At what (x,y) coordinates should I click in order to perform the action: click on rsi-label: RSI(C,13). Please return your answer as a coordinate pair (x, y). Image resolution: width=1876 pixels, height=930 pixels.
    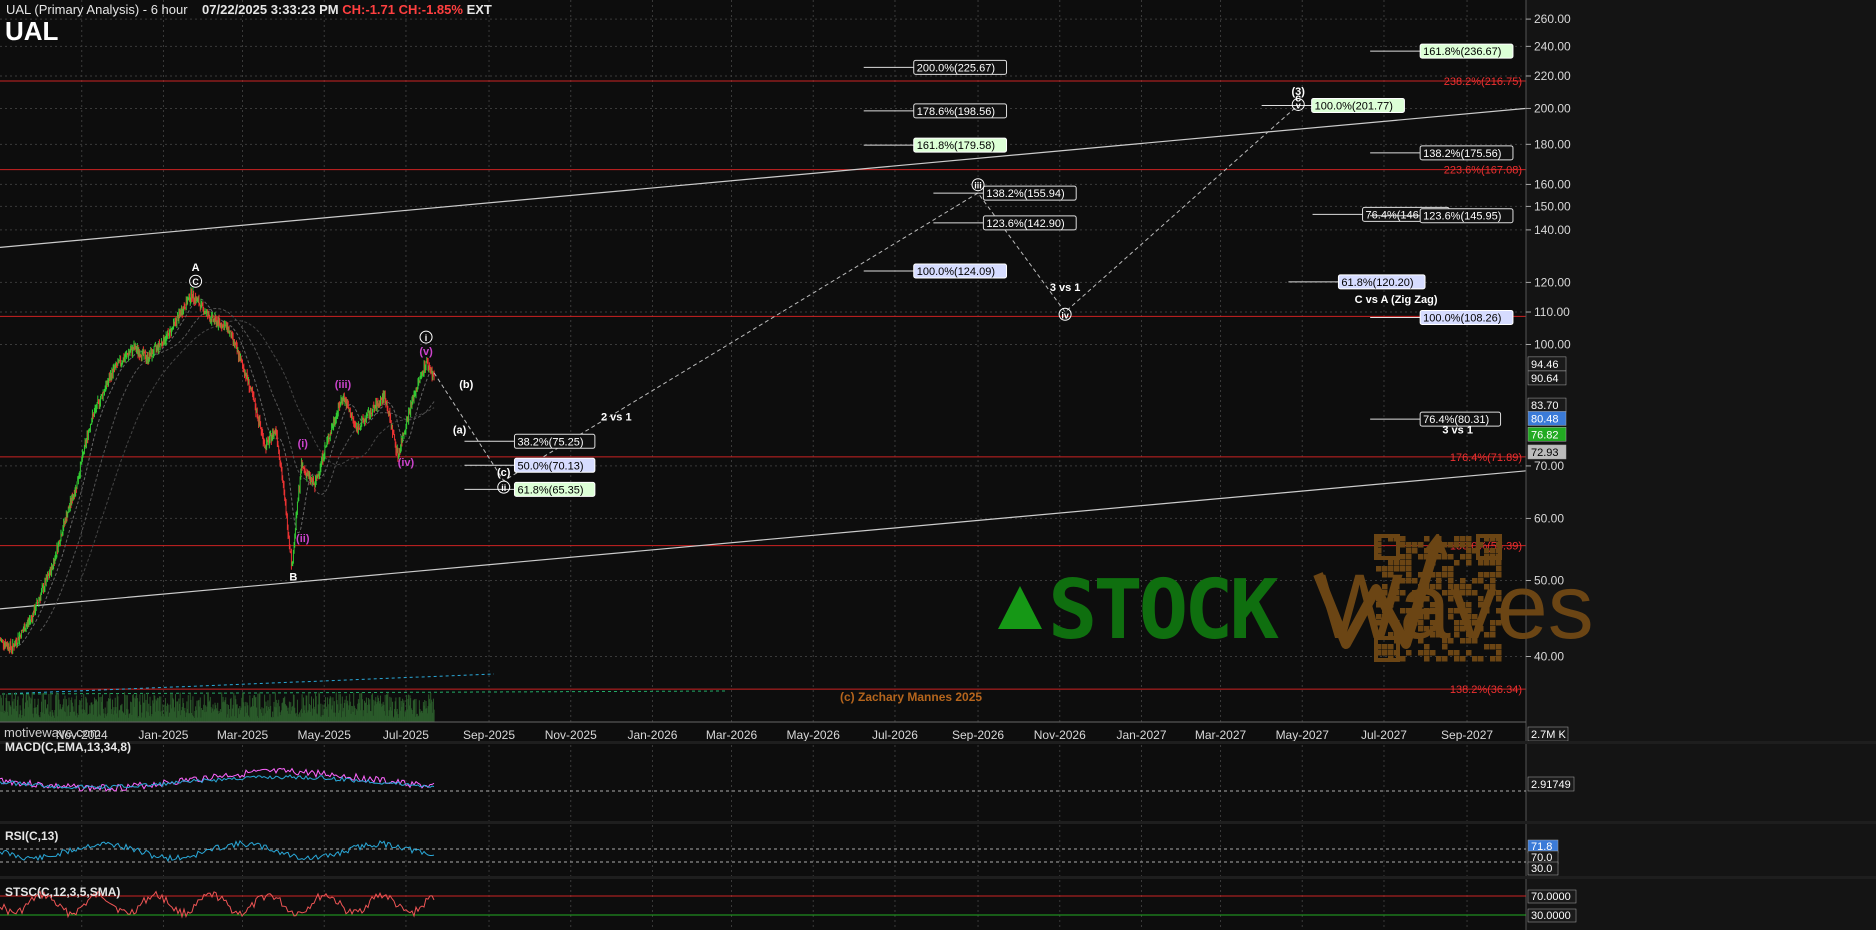
    Looking at the image, I should click on (32, 836).